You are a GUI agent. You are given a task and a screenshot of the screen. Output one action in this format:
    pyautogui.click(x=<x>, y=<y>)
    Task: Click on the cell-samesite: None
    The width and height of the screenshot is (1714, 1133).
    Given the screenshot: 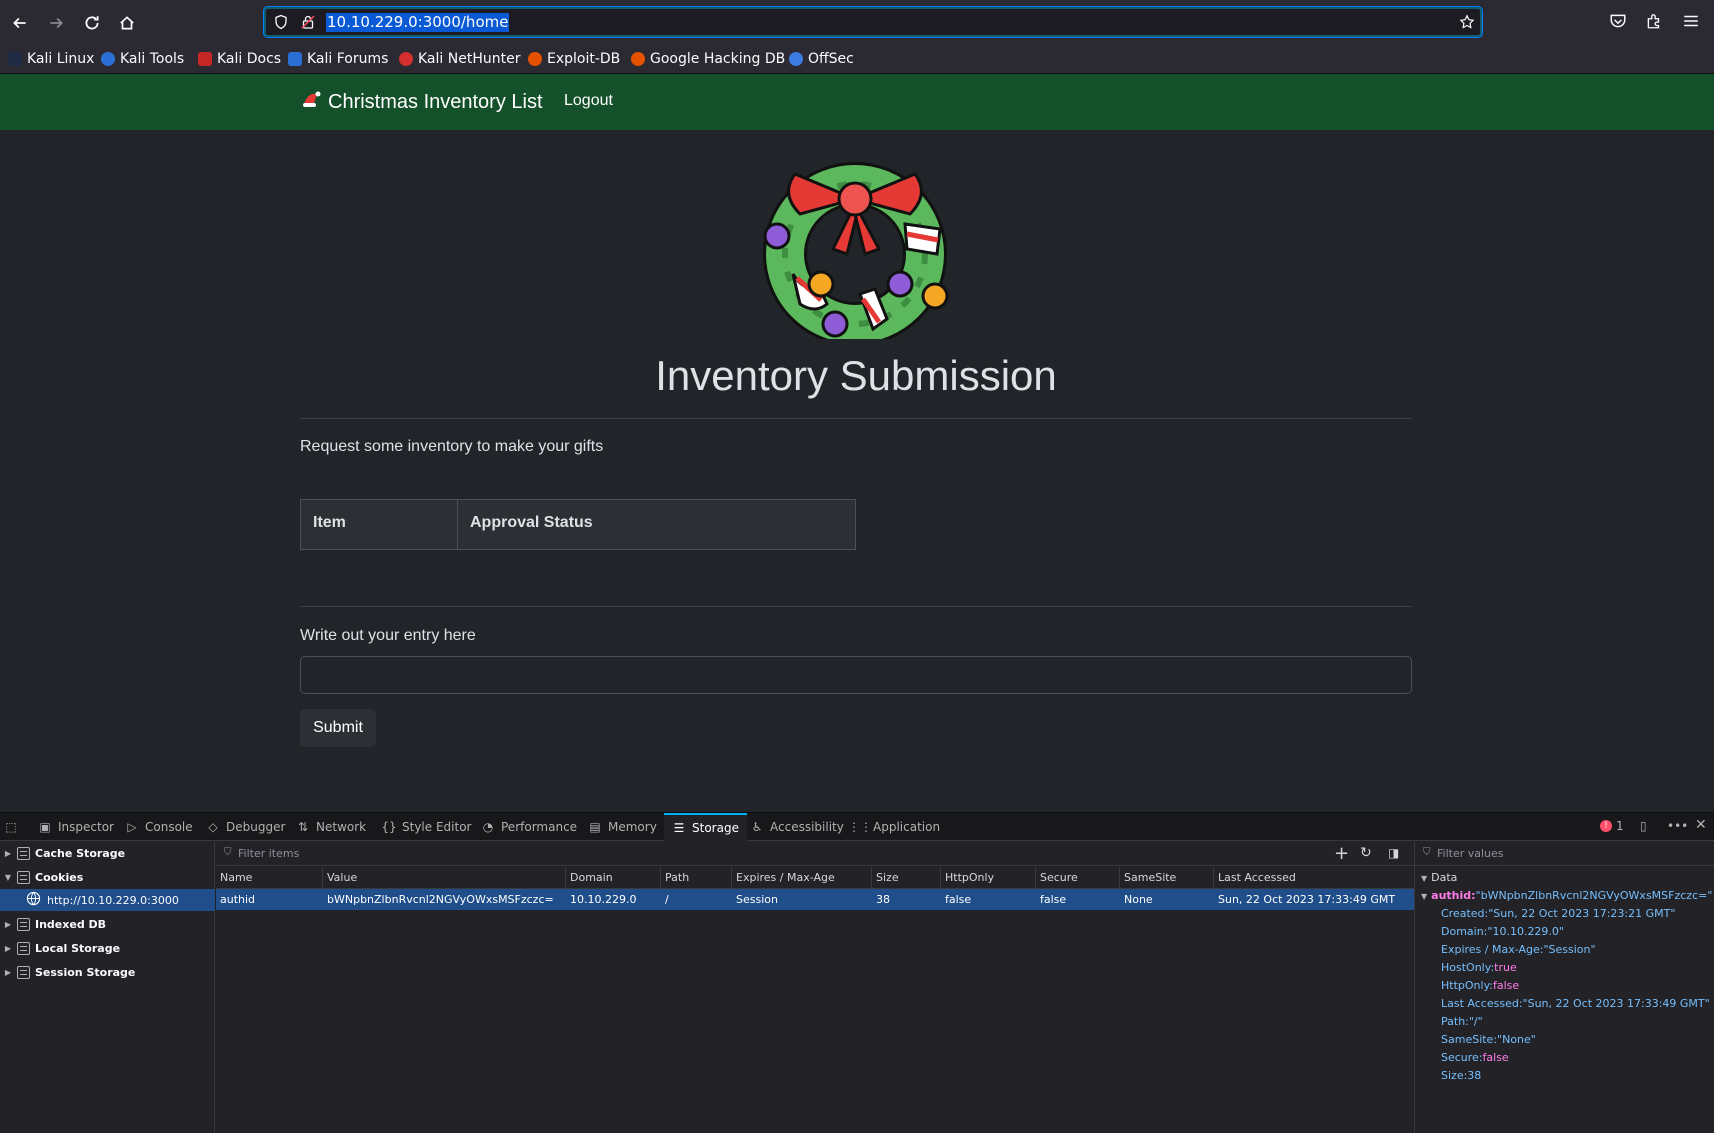 What is the action you would take?
    pyautogui.click(x=1138, y=899)
    